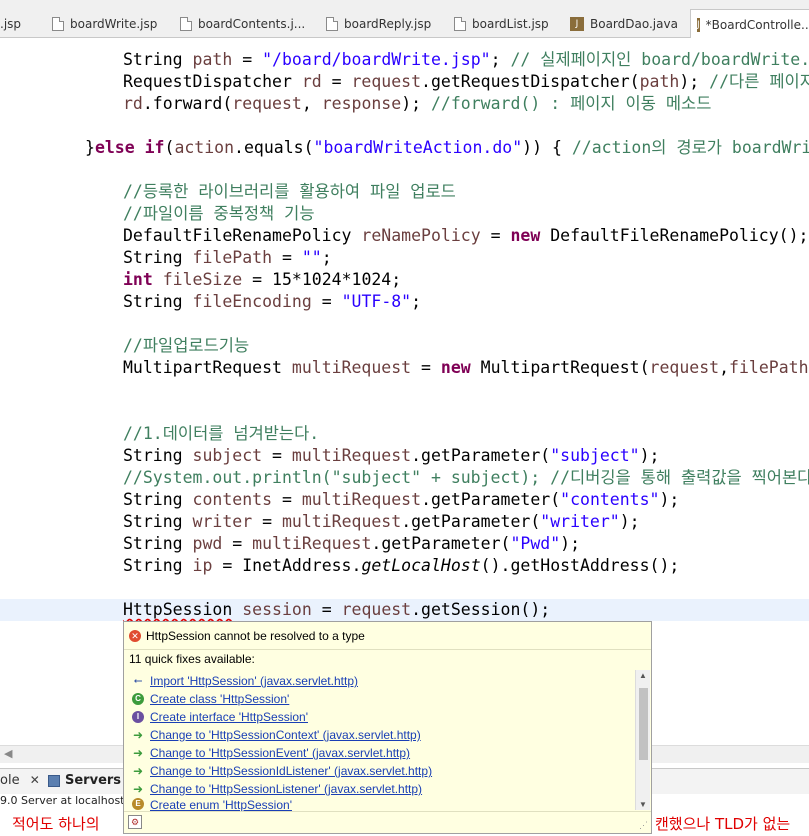  What do you see at coordinates (387, 822) in the screenshot?
I see `quick-fix-footer: ⚙ ⋰` at bounding box center [387, 822].